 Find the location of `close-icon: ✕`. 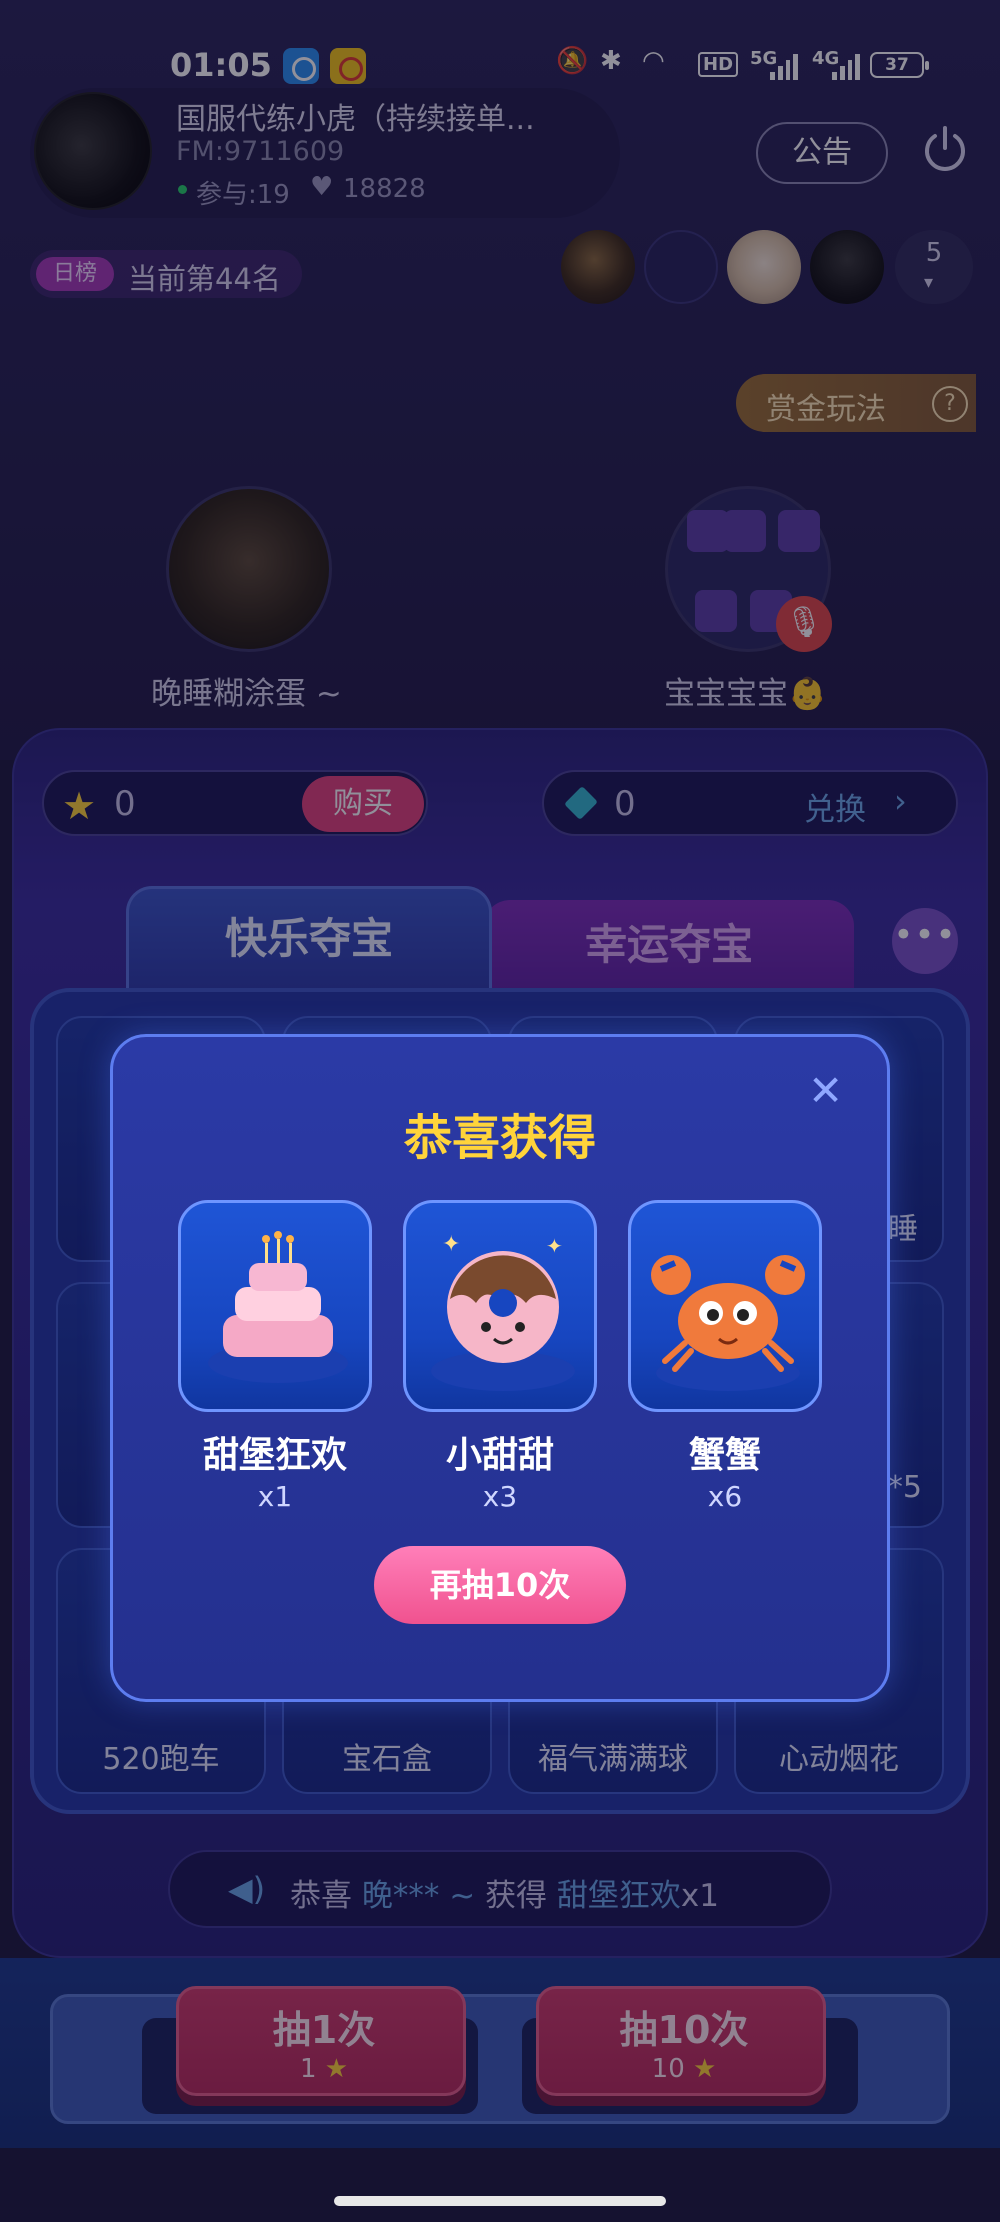

close-icon: ✕ is located at coordinates (825, 1090).